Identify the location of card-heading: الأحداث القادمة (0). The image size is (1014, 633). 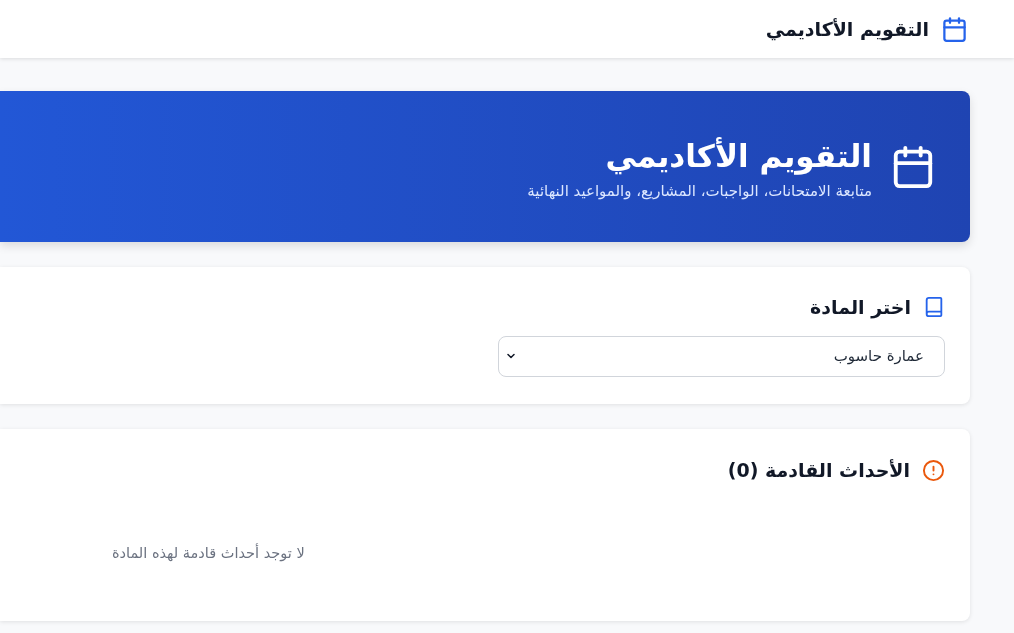
(818, 470).